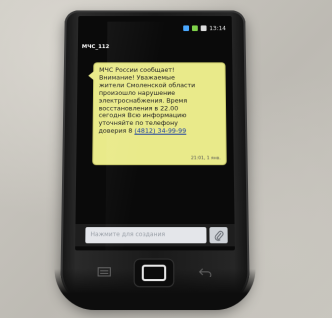 The height and width of the screenshot is (318, 332). Describe the element at coordinates (194, 28) in the screenshot. I see `battery-icon` at that location.